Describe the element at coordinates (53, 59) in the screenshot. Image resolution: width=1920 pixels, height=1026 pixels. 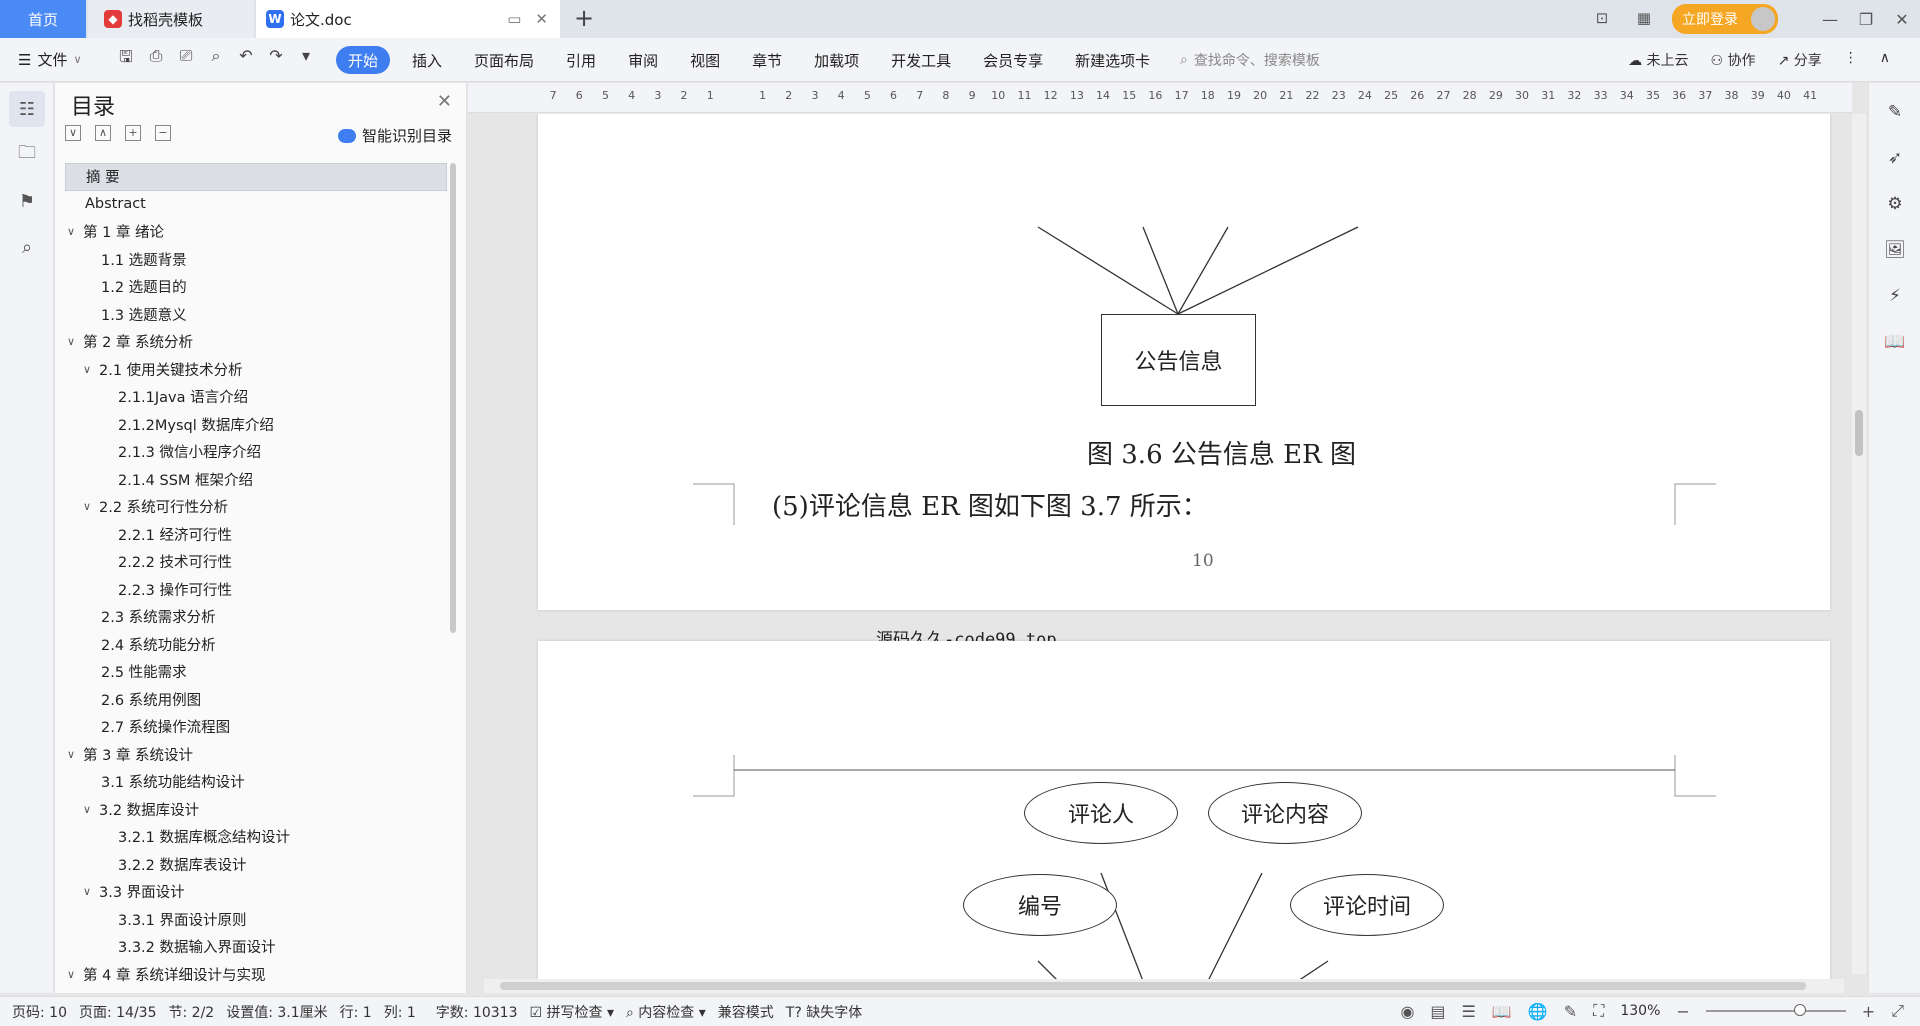
I see `file-menu: ☰ 文件 ∨` at that location.